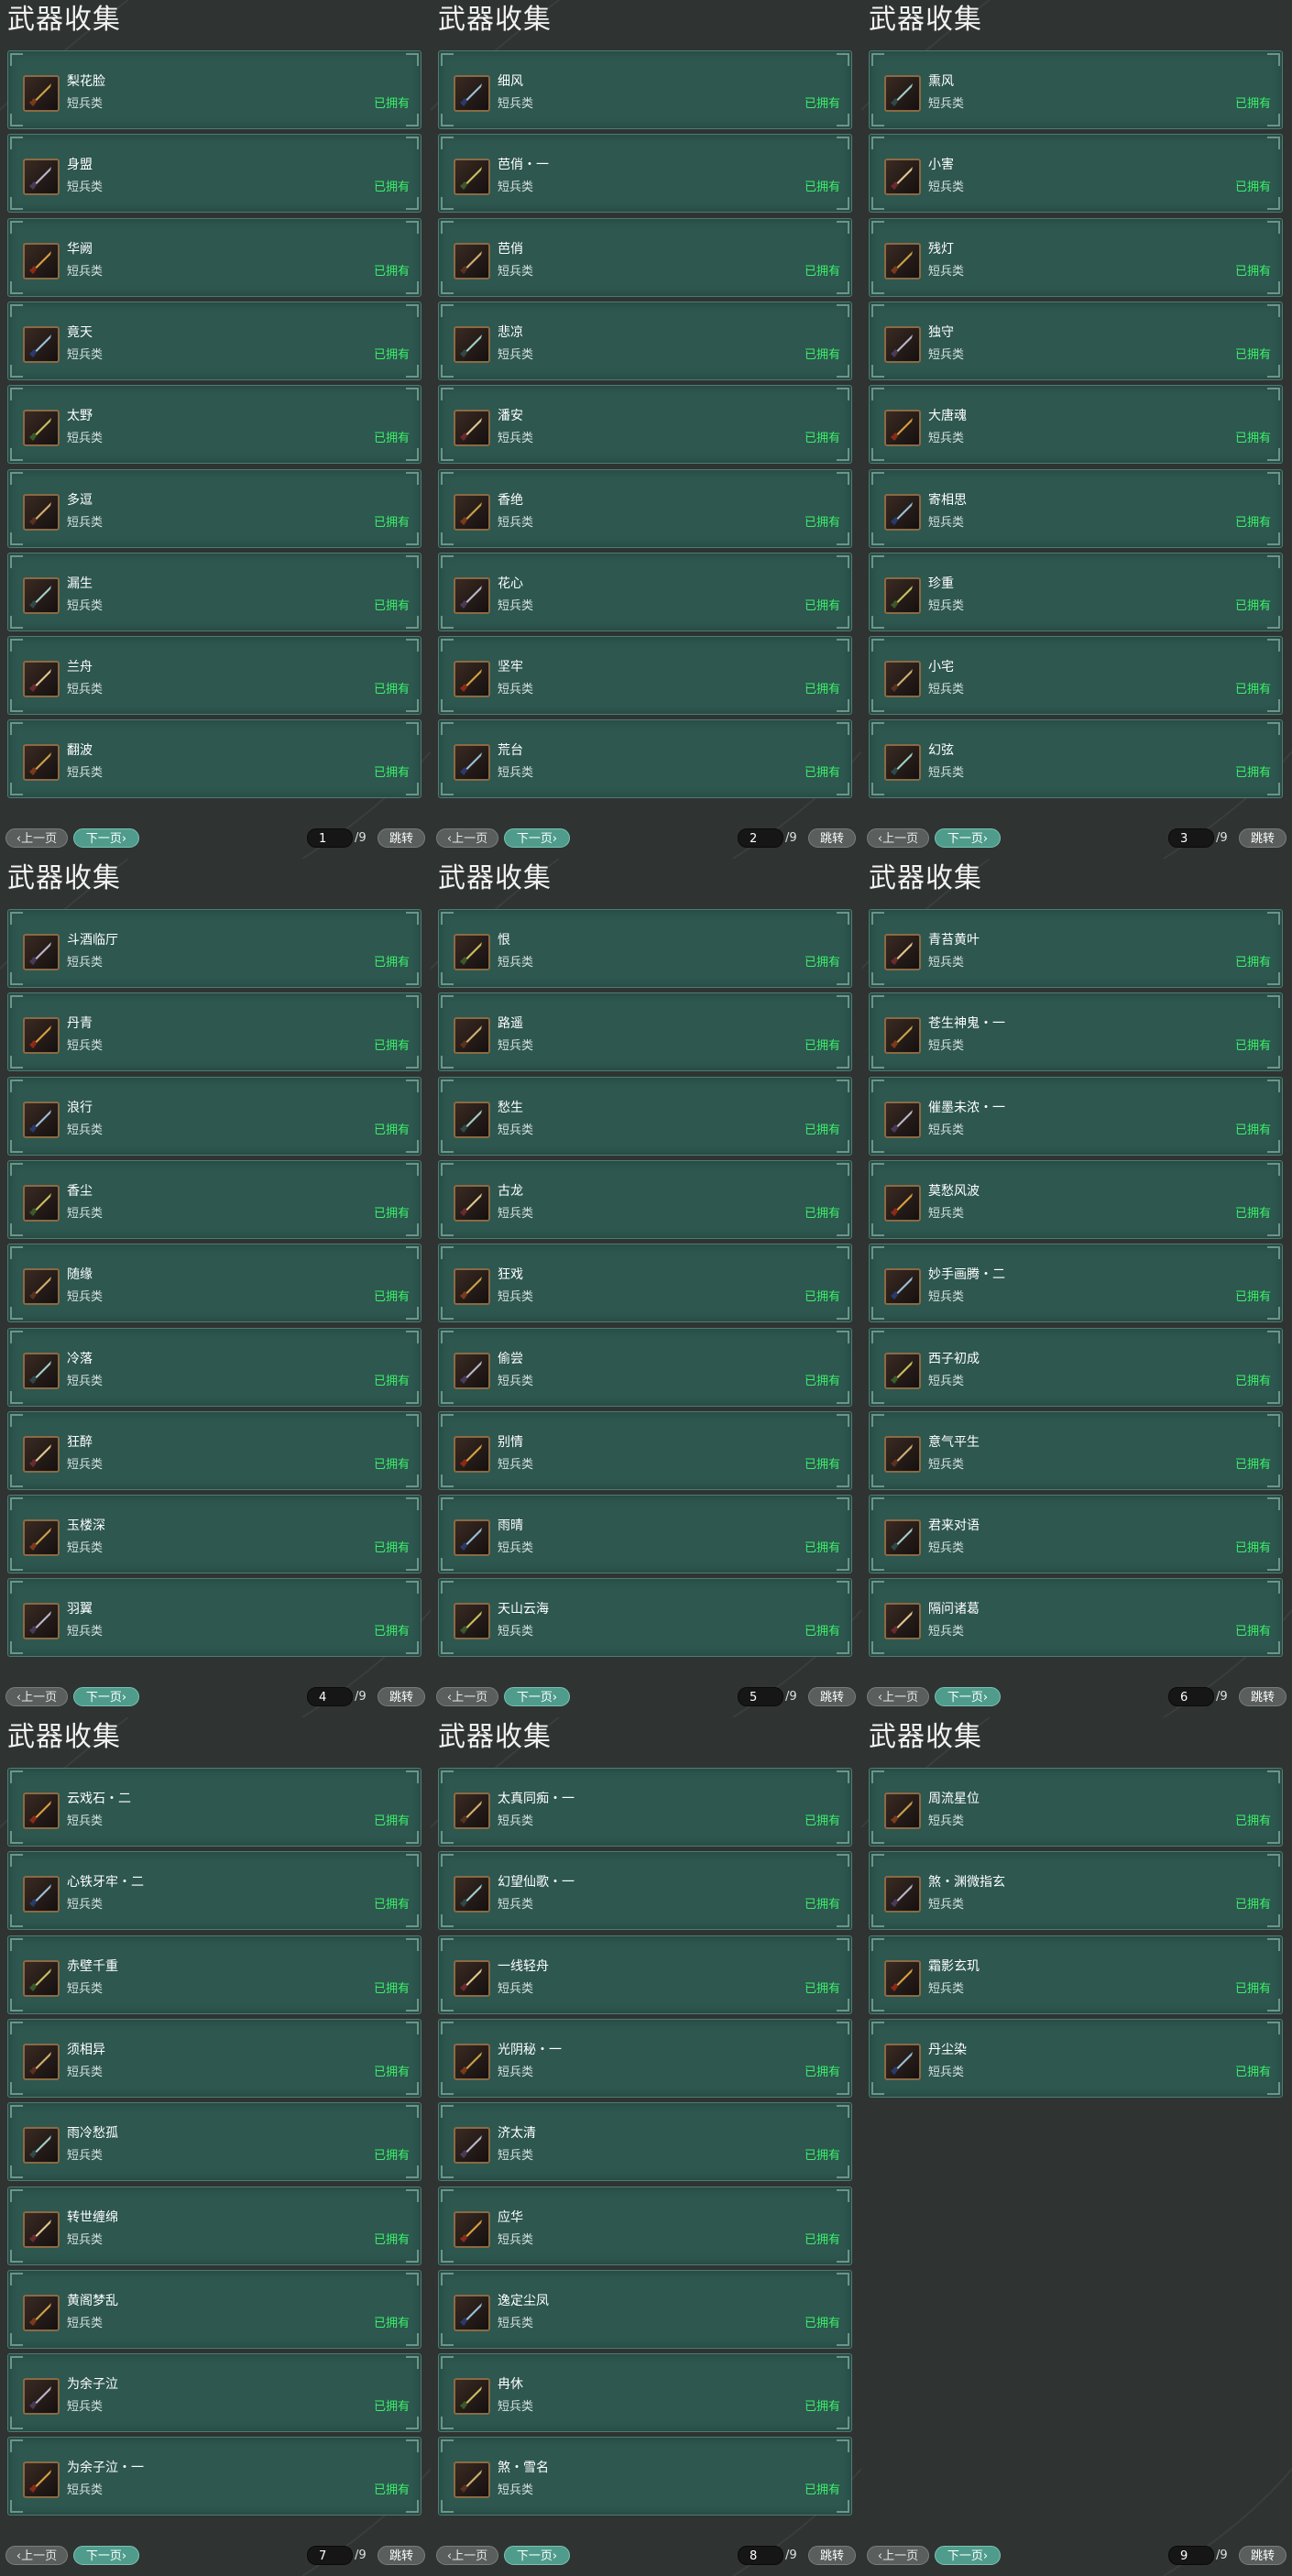 The width and height of the screenshot is (1292, 2576). Describe the element at coordinates (645, 424) in the screenshot. I see `weapon-card: 潘安 短兵类 已拥有` at that location.